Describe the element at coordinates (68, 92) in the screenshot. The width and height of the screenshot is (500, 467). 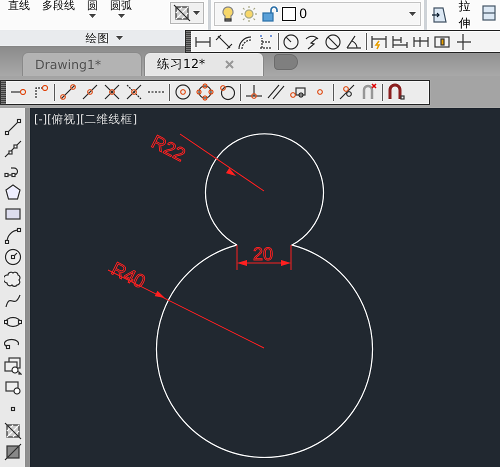
I see `midpoint-line-icon` at that location.